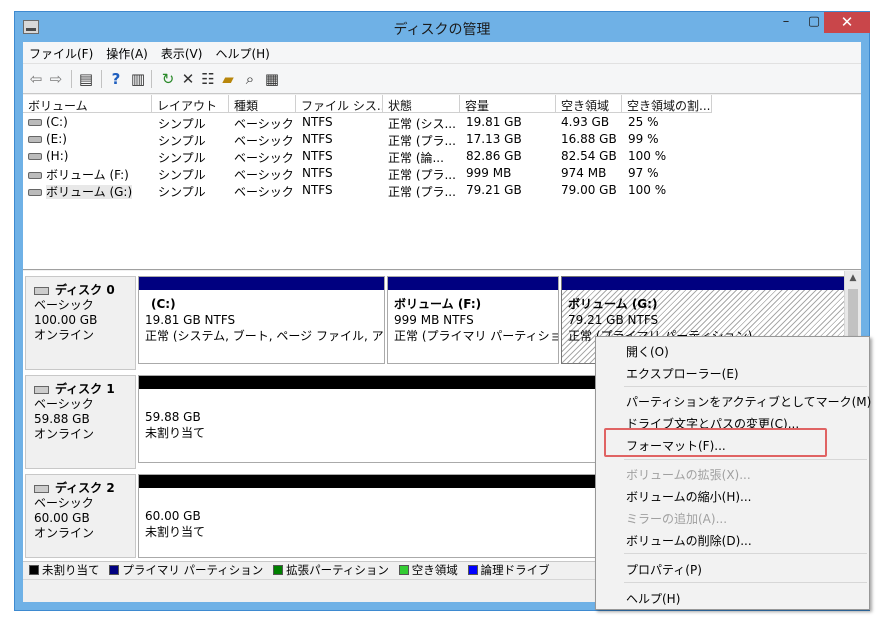 This screenshot has width=881, height=621. What do you see at coordinates (434, 570) in the screenshot?
I see `legend-label: 空き領域` at bounding box center [434, 570].